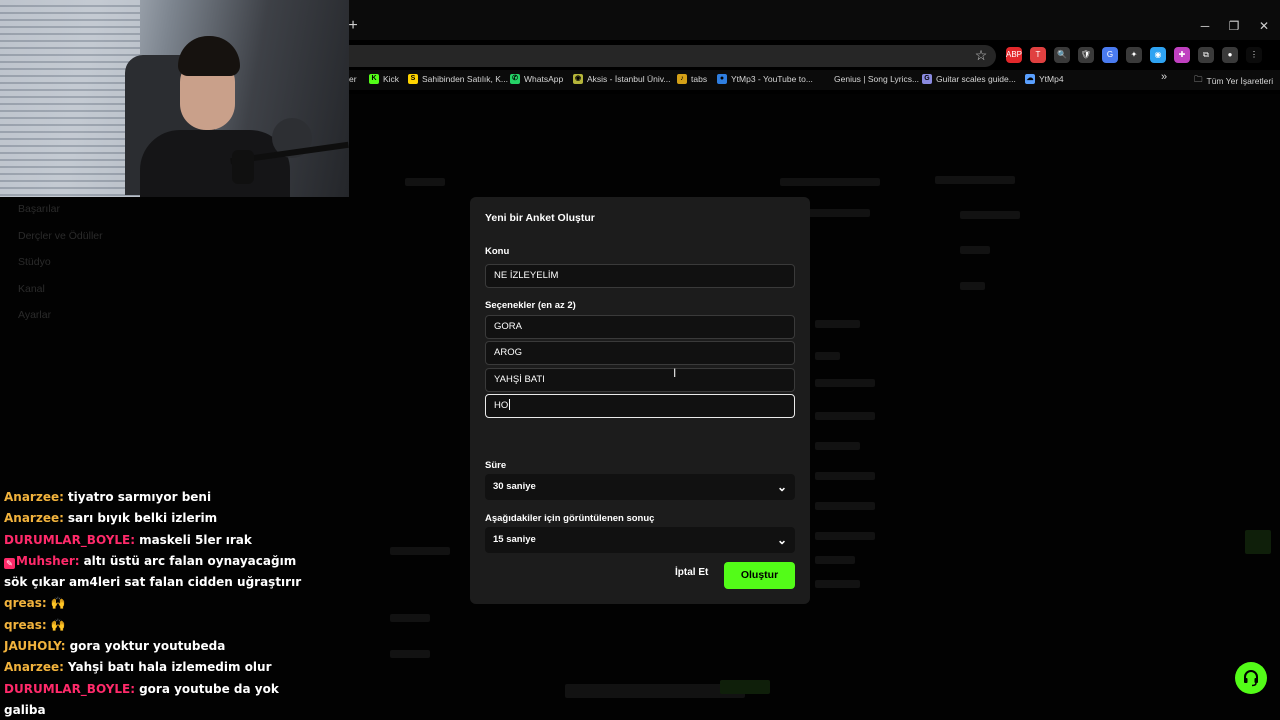 The image size is (1280, 720). I want to click on bookmark-favicon-icon: ●, so click(722, 79).